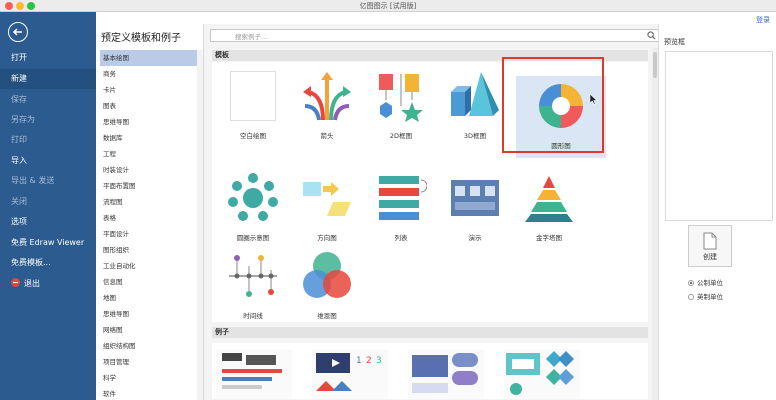 The width and height of the screenshot is (776, 400). Describe the element at coordinates (19, 57) in the screenshot. I see `sidebar-item-label: 打开` at that location.